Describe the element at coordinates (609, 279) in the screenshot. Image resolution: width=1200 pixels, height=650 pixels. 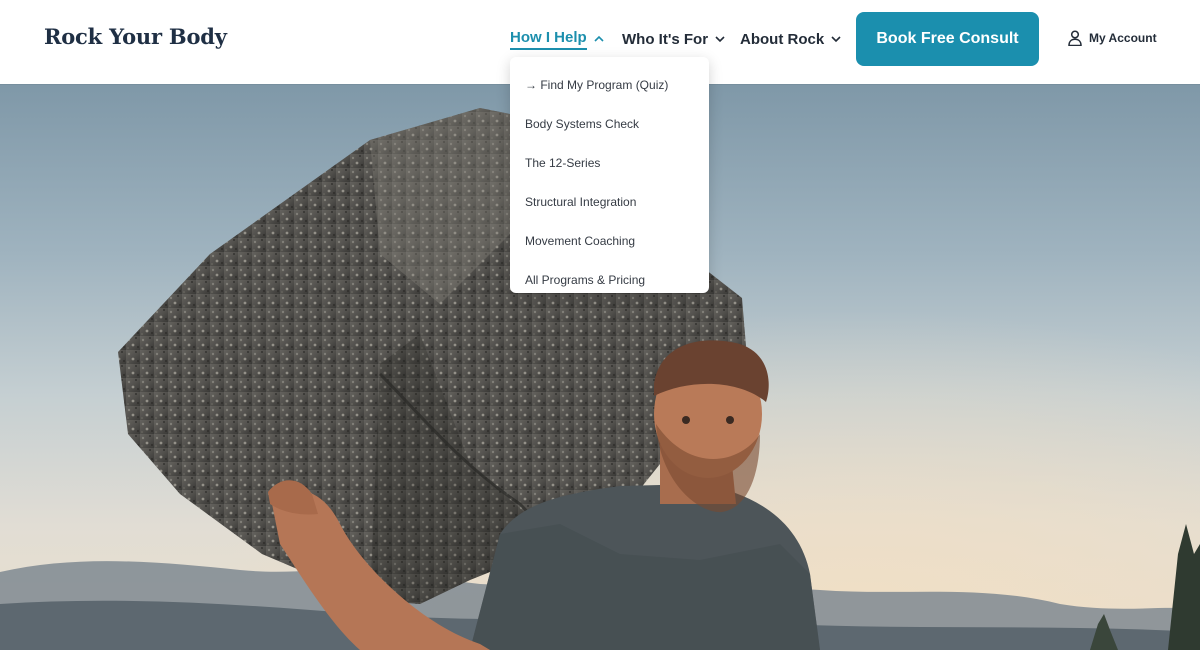
I see `dropdown-item-all-programs: All Programs & Pricing` at that location.